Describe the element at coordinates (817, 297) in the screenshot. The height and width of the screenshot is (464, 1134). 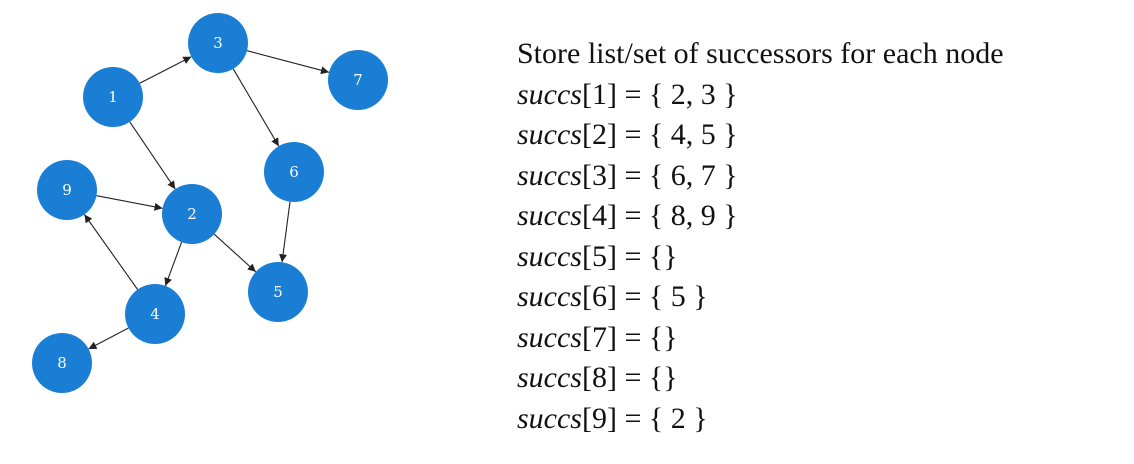
I see `succ-line-6: succs[6] = { 5 }` at that location.